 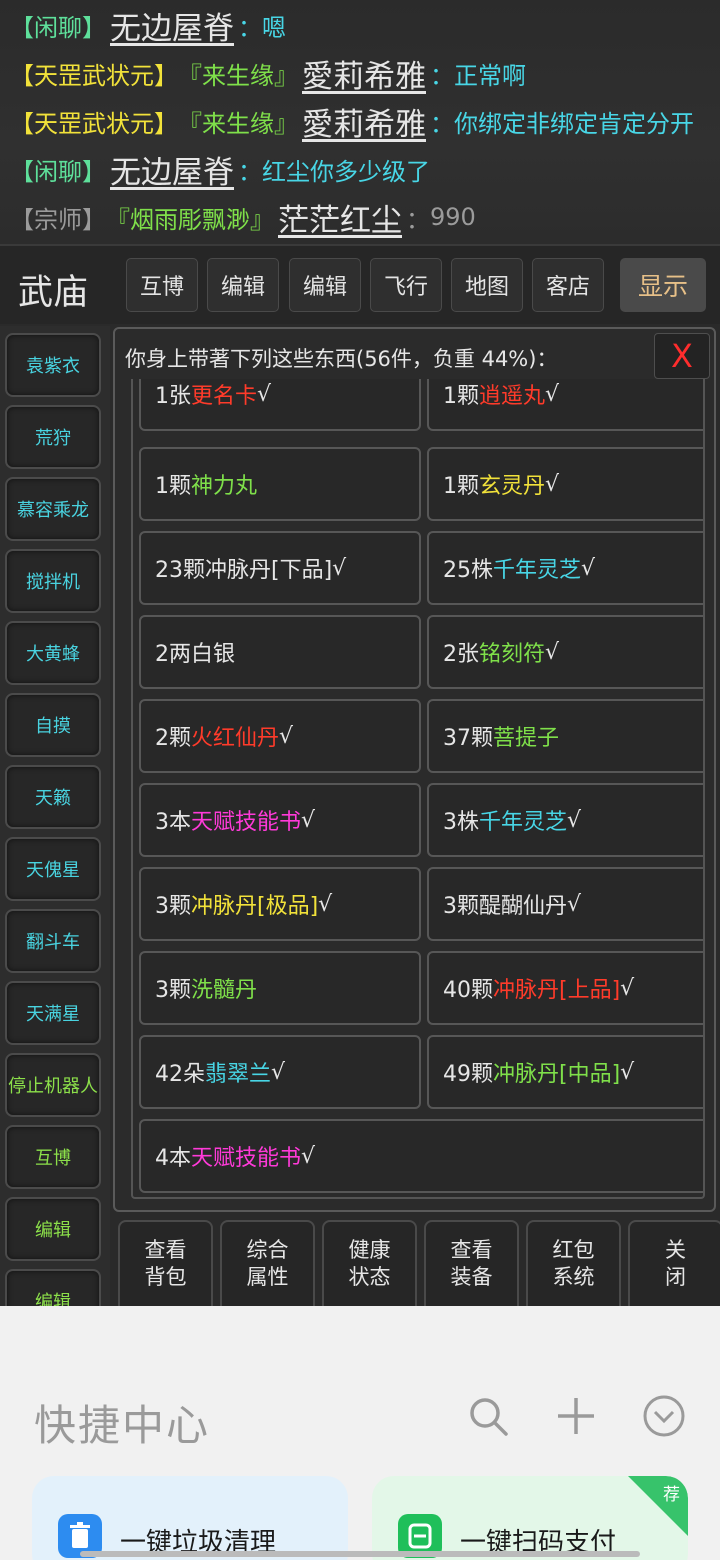 I want to click on close-panel-button: 关闭, so click(x=674, y=1263).